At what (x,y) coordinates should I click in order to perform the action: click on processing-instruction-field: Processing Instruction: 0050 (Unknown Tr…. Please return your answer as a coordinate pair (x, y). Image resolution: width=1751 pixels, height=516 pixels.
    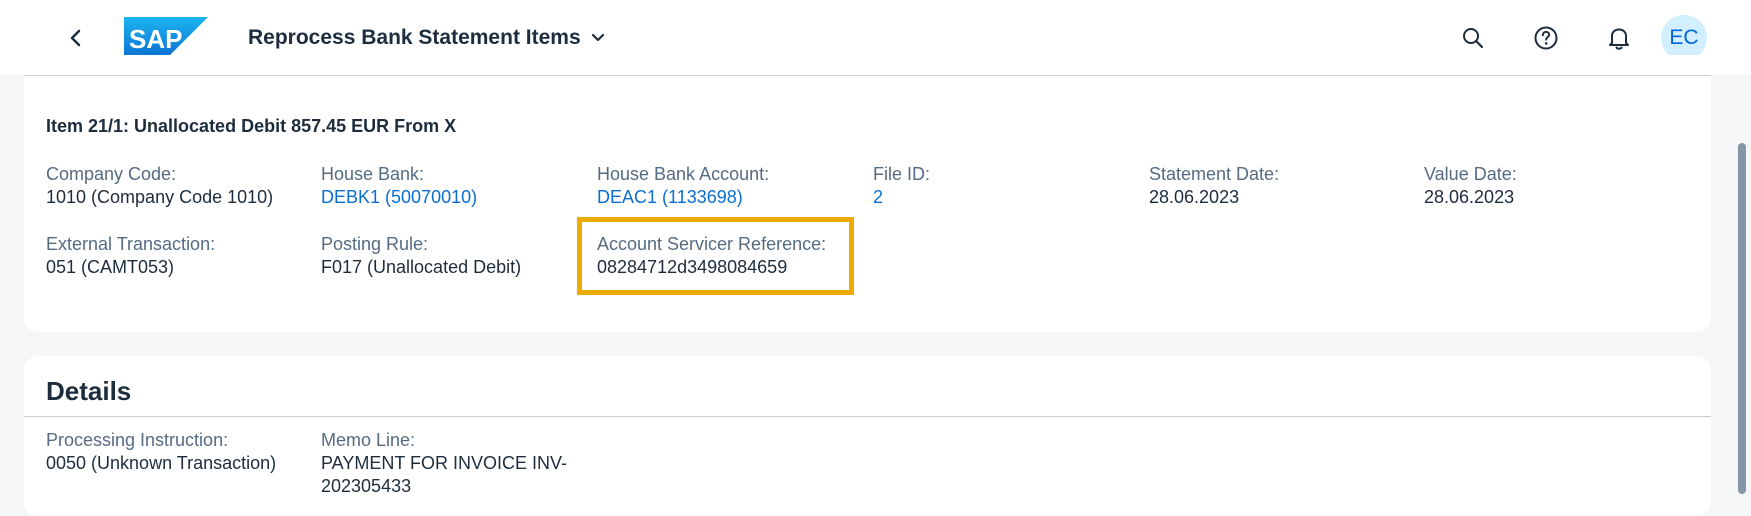
    Looking at the image, I should click on (161, 452).